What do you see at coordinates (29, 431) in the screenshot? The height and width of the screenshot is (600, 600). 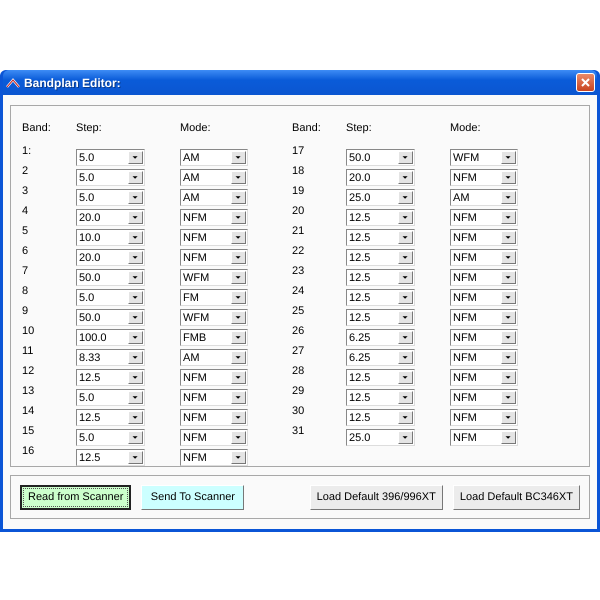 I see `band-label: 15` at bounding box center [29, 431].